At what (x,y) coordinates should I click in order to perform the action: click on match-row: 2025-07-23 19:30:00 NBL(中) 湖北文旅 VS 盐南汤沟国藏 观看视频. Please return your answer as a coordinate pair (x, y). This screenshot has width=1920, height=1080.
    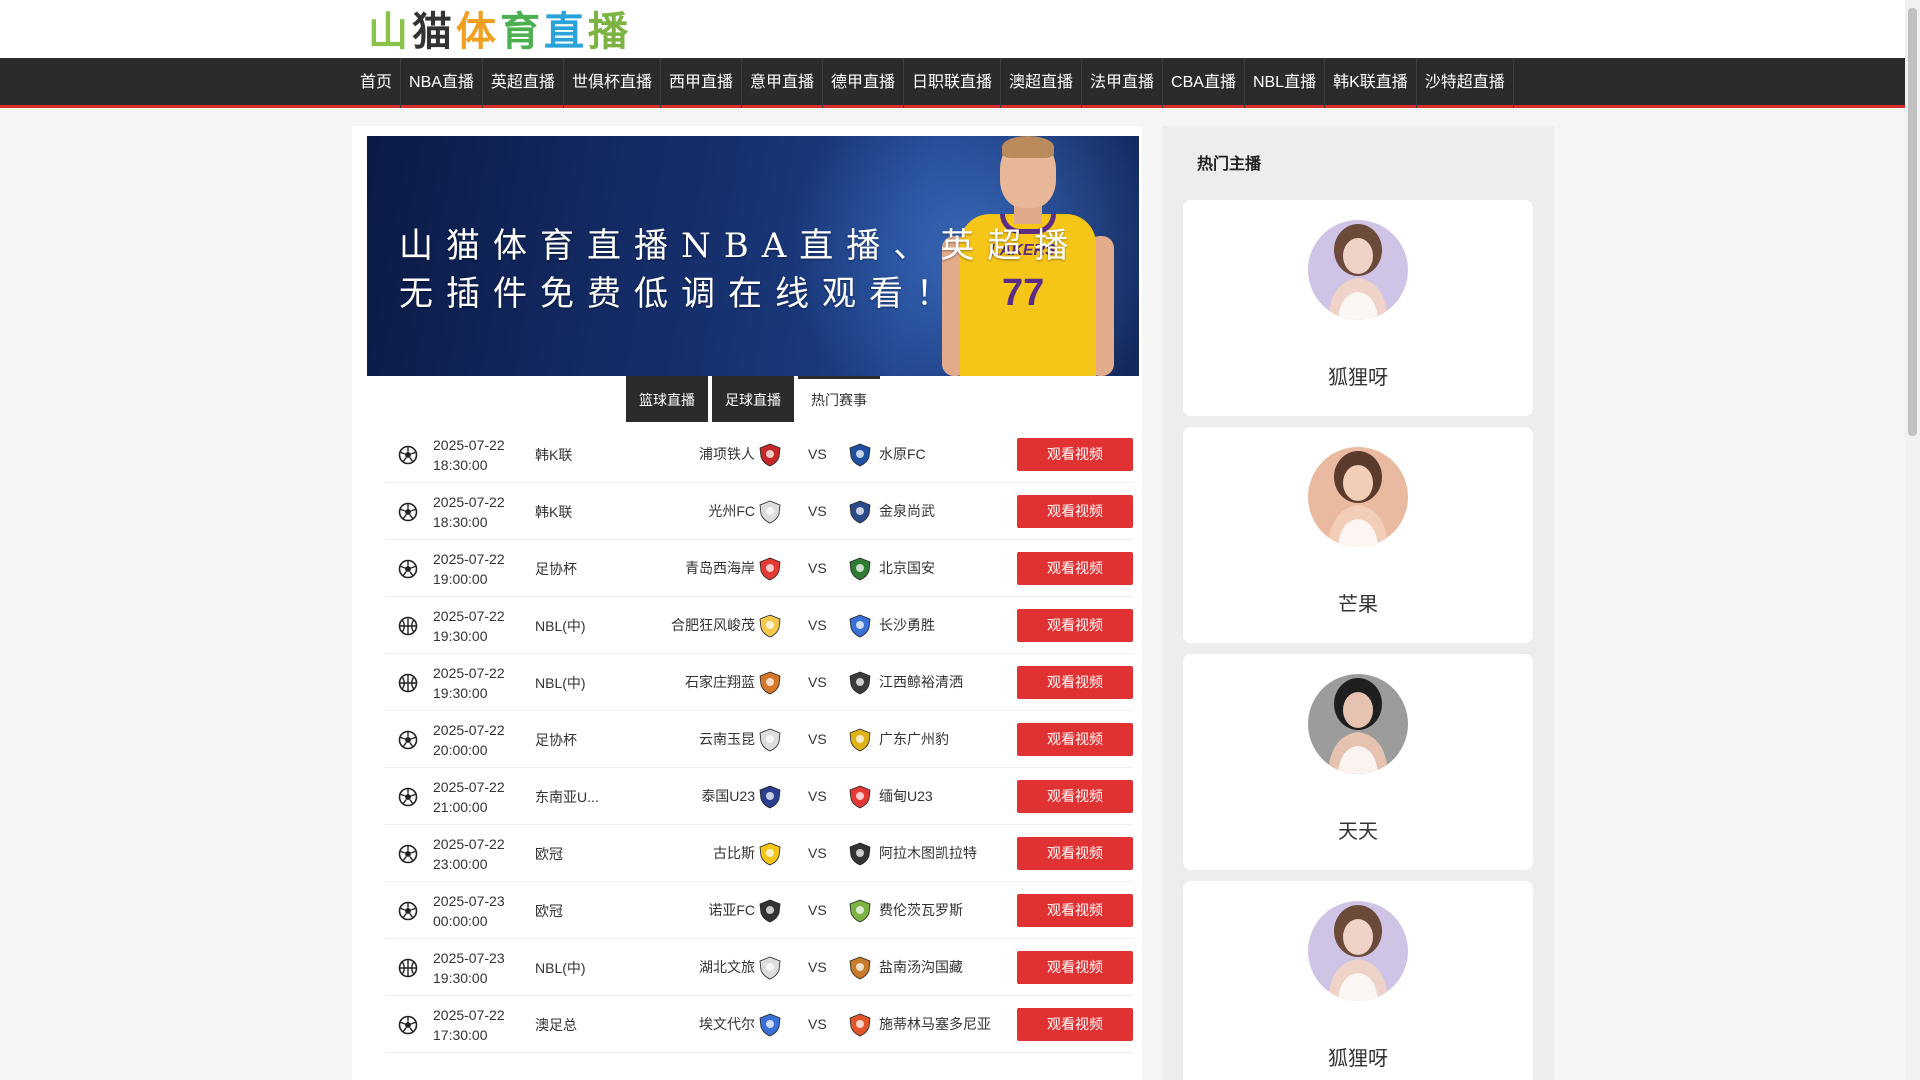
    Looking at the image, I should click on (759, 967).